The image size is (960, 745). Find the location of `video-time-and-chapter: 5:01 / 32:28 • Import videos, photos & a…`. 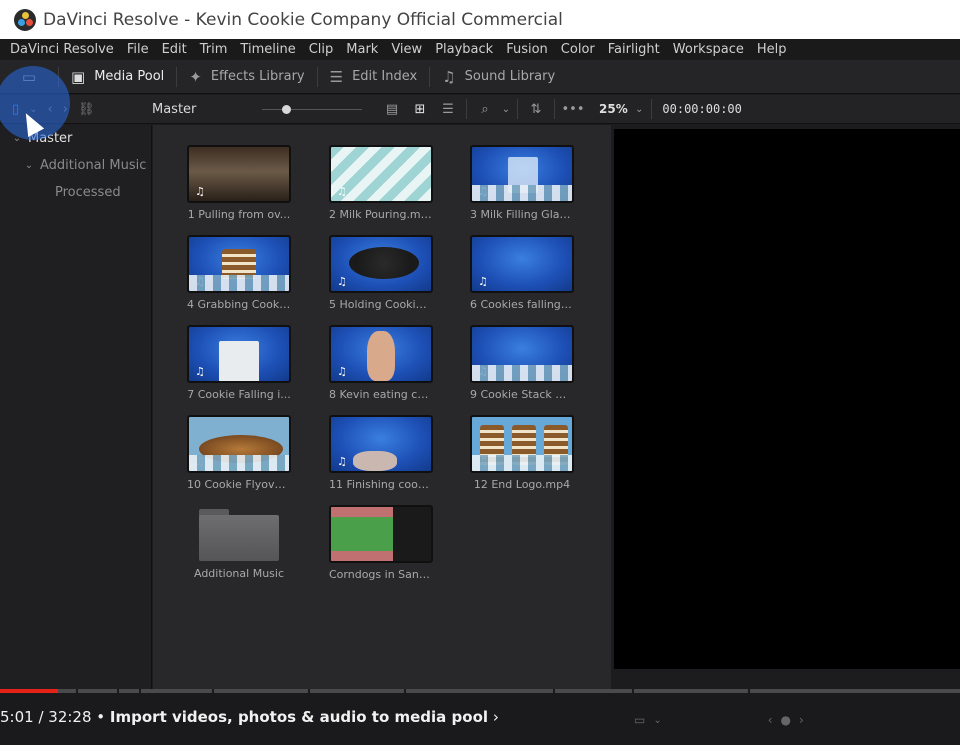

video-time-and-chapter: 5:01 / 32:28 • Import videos, photos & a… is located at coordinates (249, 717).